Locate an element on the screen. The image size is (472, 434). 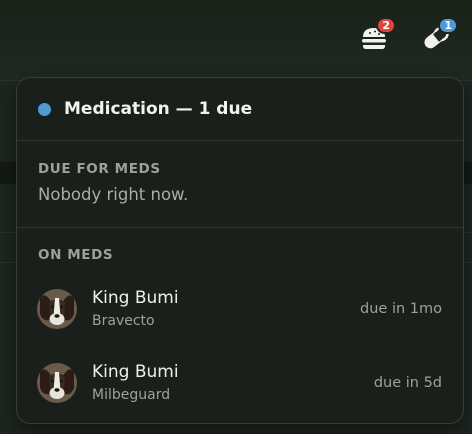
popover-header: Medication — 1 due is located at coordinates (240, 109).